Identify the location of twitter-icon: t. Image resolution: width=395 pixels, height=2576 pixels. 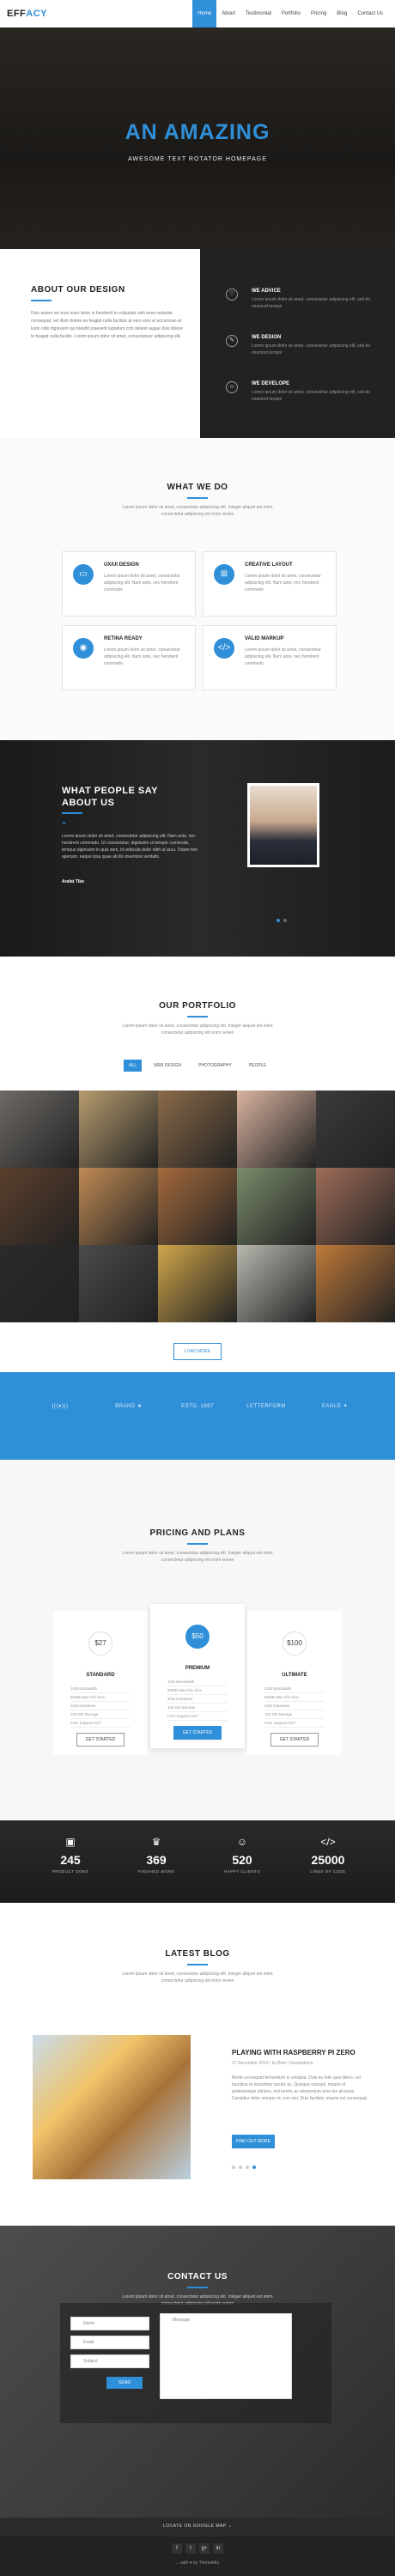
(190, 2548).